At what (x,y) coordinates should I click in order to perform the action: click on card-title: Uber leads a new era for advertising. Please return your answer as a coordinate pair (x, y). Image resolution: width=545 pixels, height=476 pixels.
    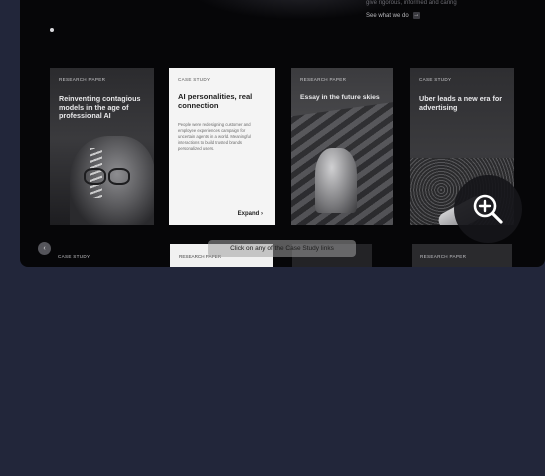
    Looking at the image, I should click on (461, 103).